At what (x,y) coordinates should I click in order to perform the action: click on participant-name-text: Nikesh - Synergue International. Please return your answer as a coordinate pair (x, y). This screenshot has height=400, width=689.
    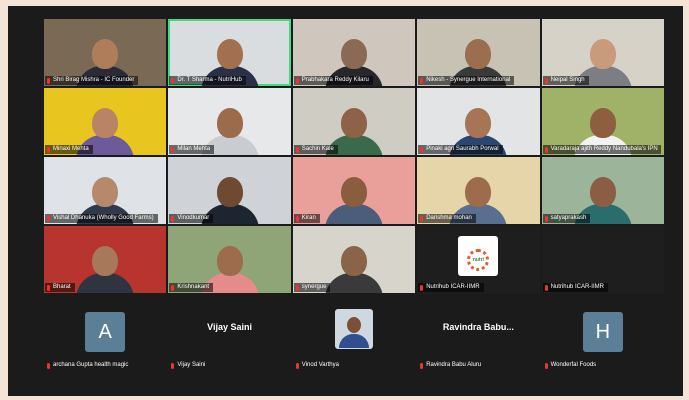
    Looking at the image, I should click on (468, 80).